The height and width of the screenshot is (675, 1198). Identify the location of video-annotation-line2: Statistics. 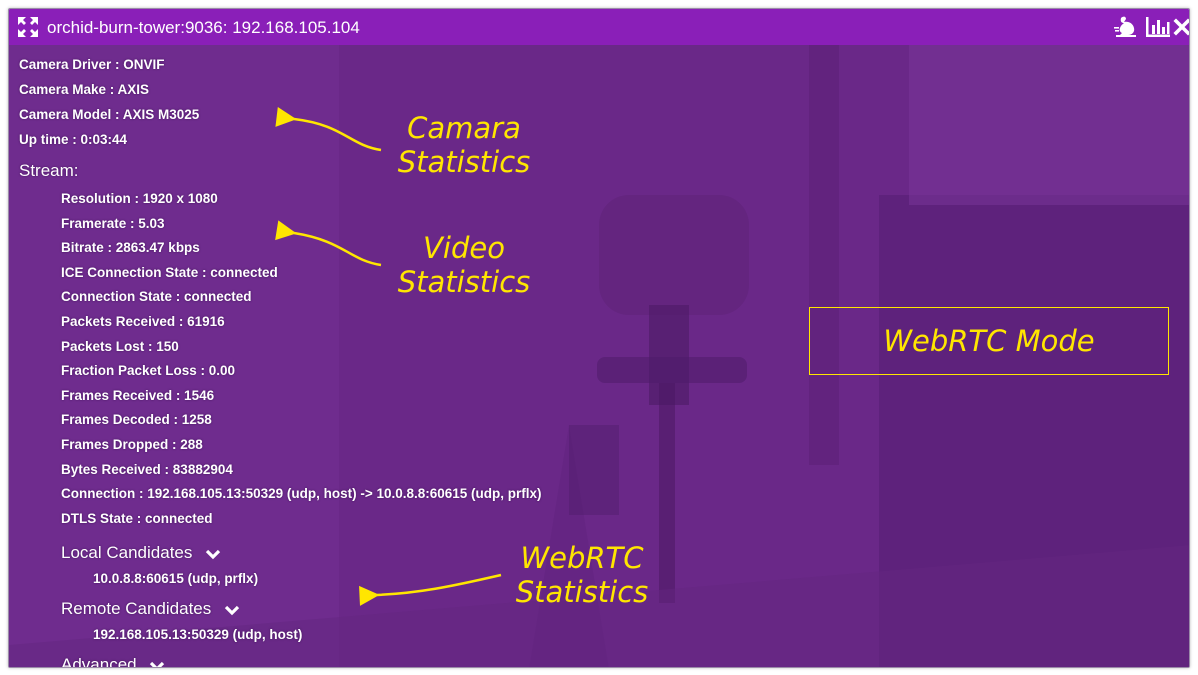
(464, 282).